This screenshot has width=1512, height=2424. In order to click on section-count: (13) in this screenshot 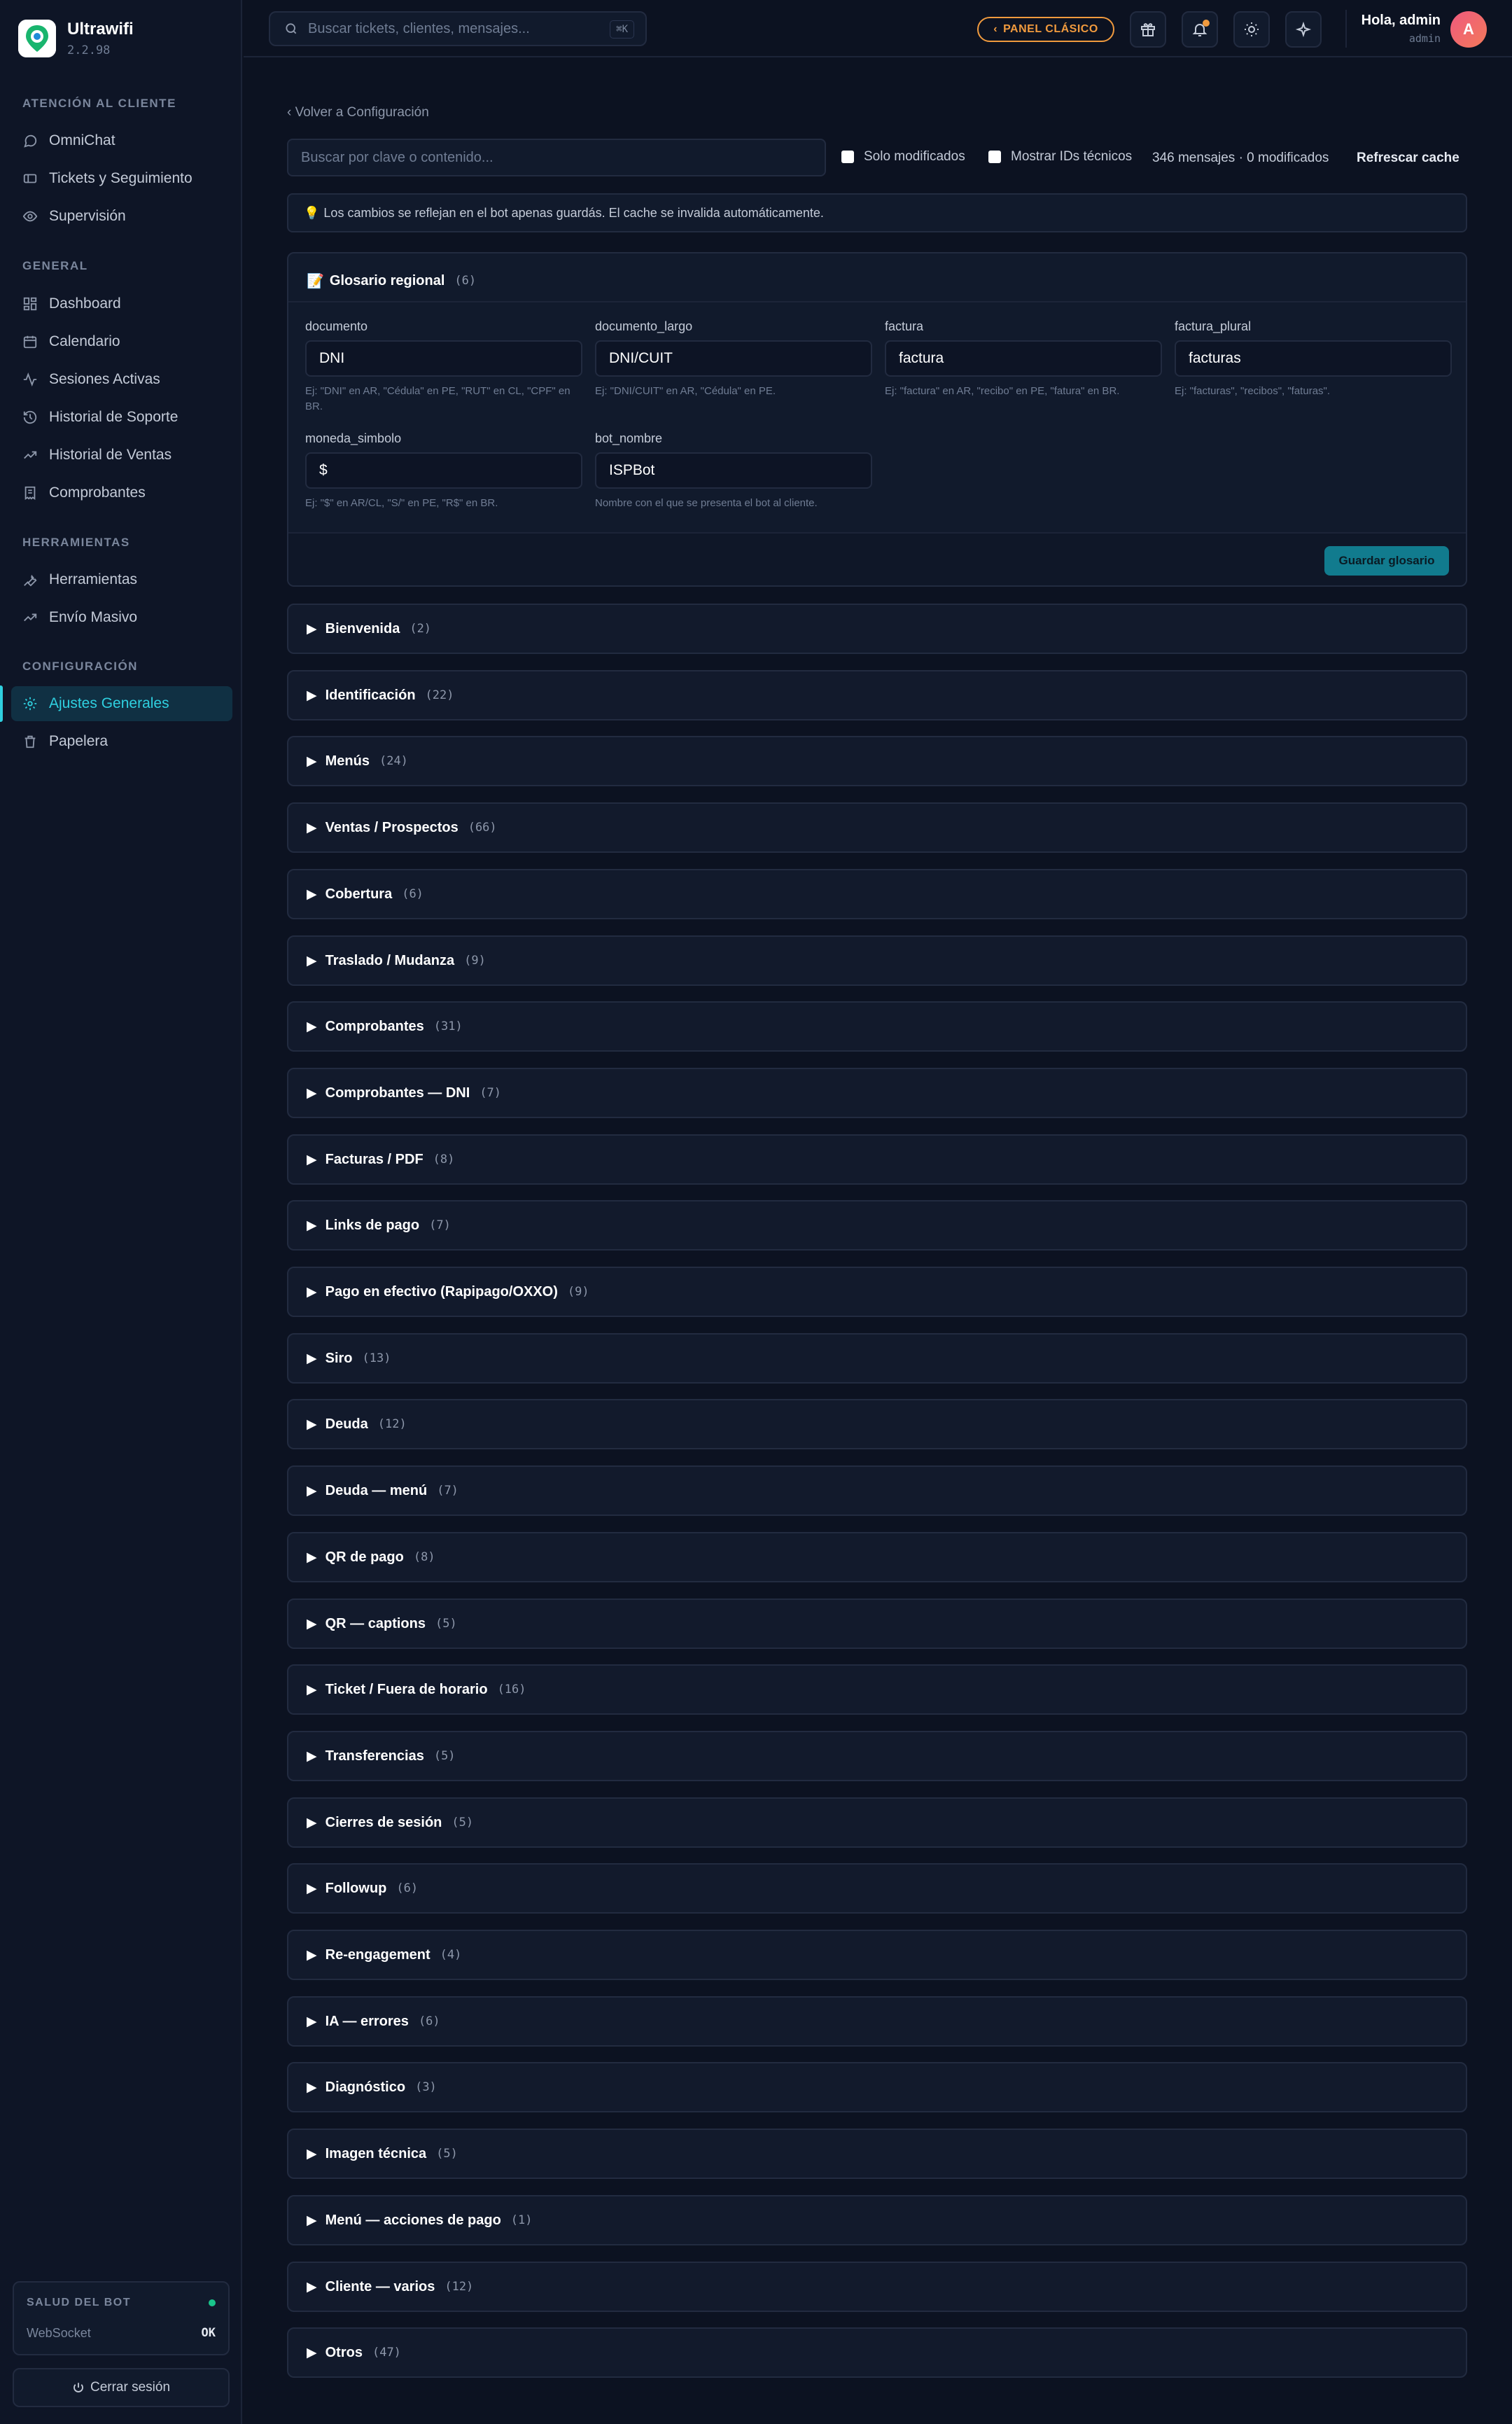, I will do `click(376, 1358)`.